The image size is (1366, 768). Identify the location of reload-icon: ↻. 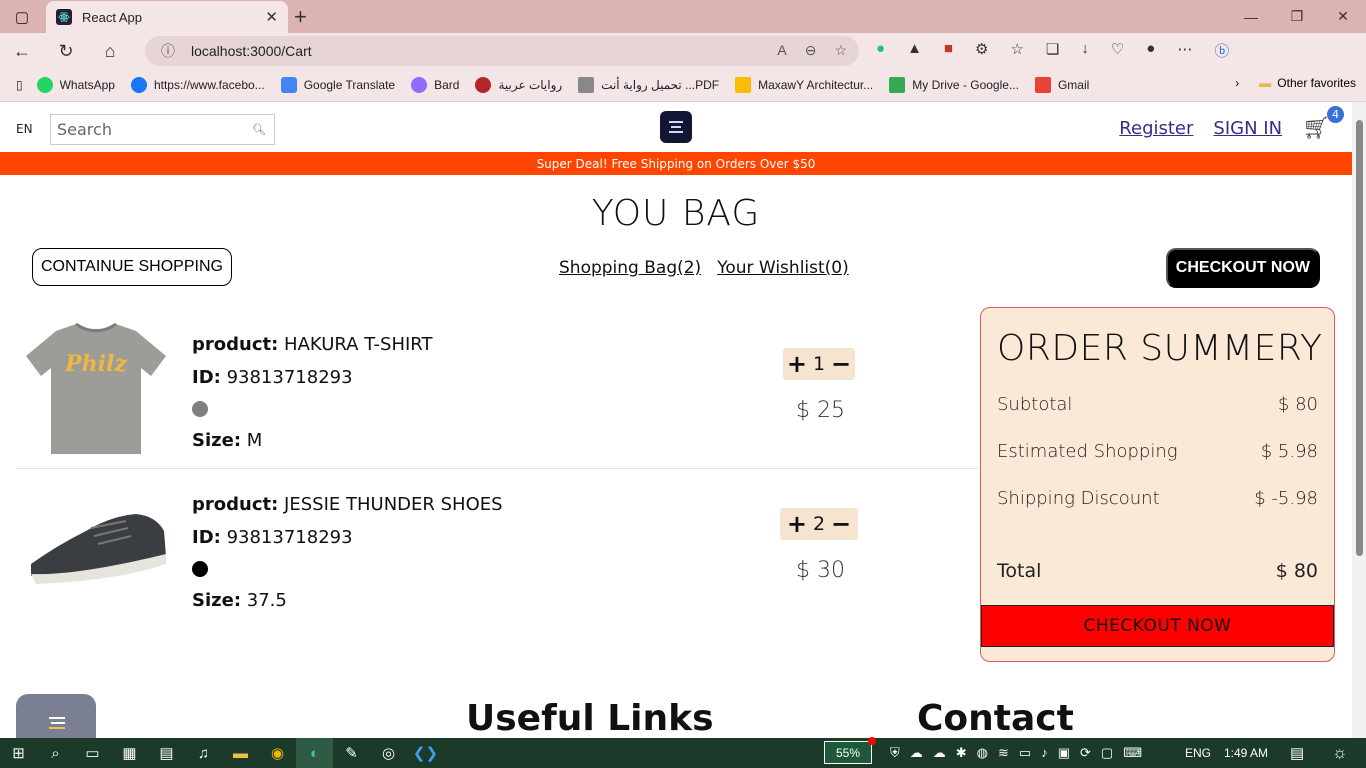
(66, 51).